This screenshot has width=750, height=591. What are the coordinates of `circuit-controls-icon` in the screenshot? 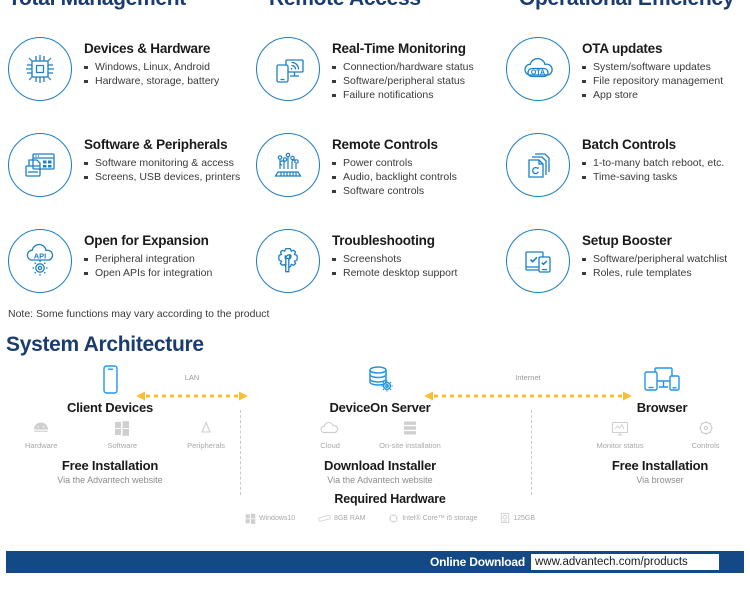 It's located at (288, 165).